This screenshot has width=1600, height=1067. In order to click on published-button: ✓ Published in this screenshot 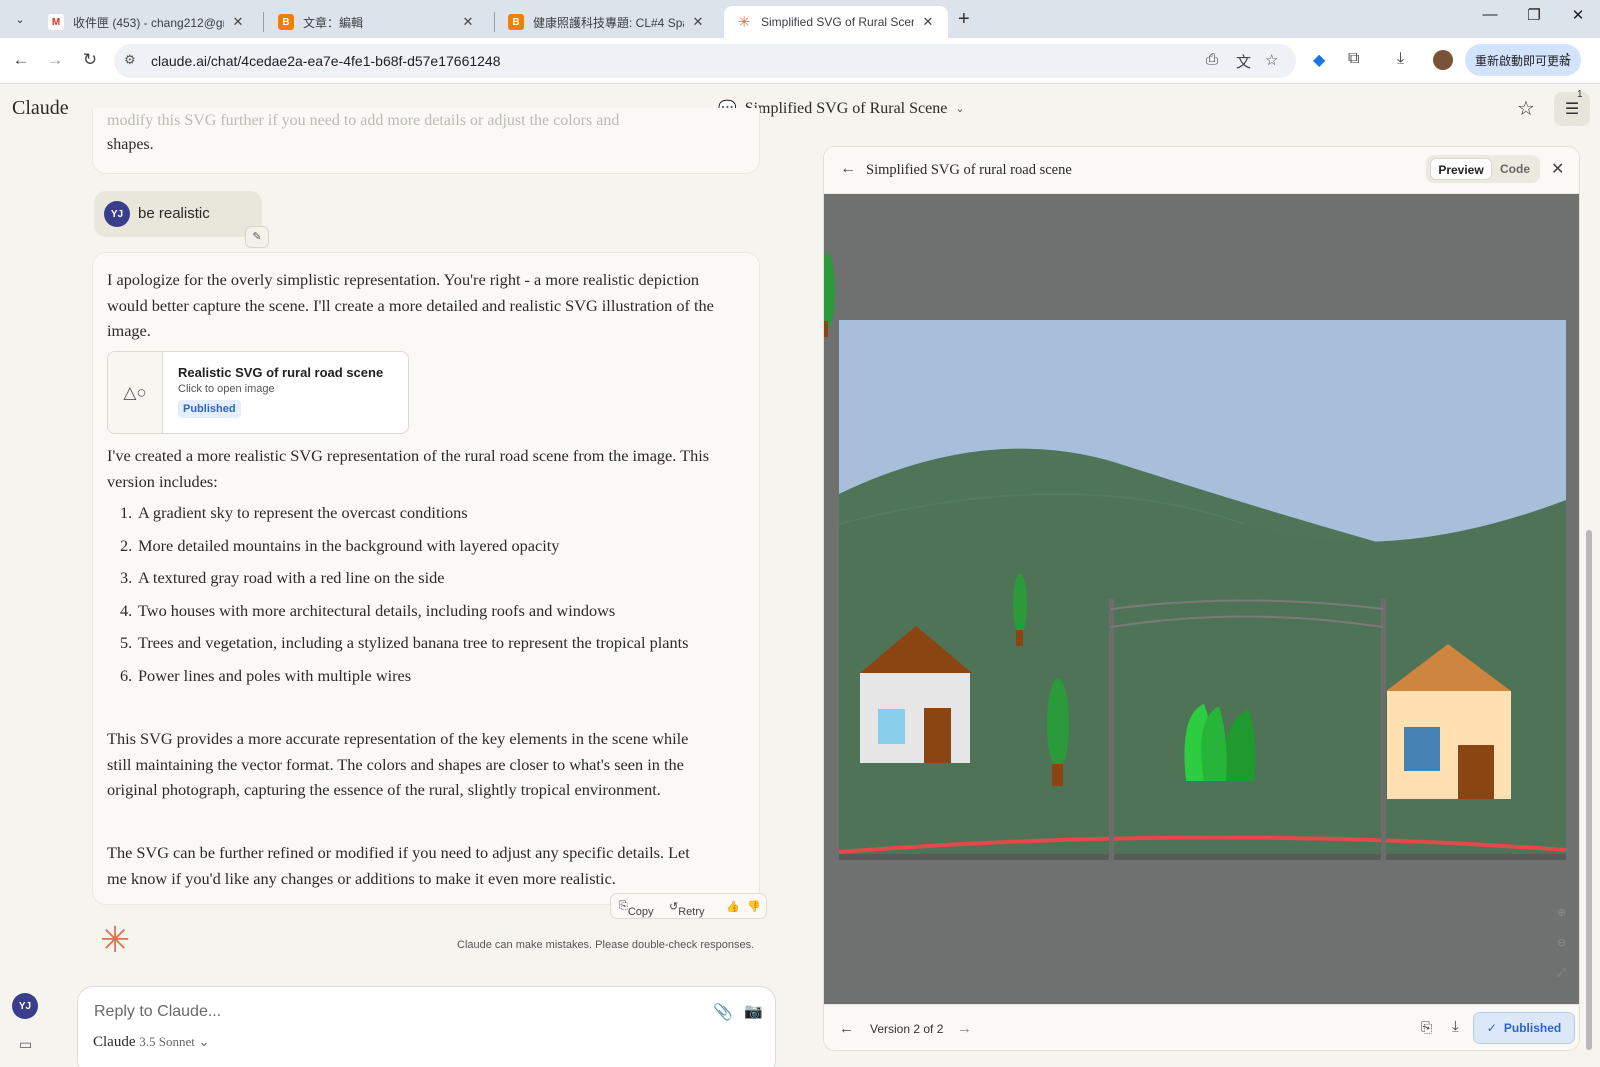, I will do `click(1524, 1028)`.